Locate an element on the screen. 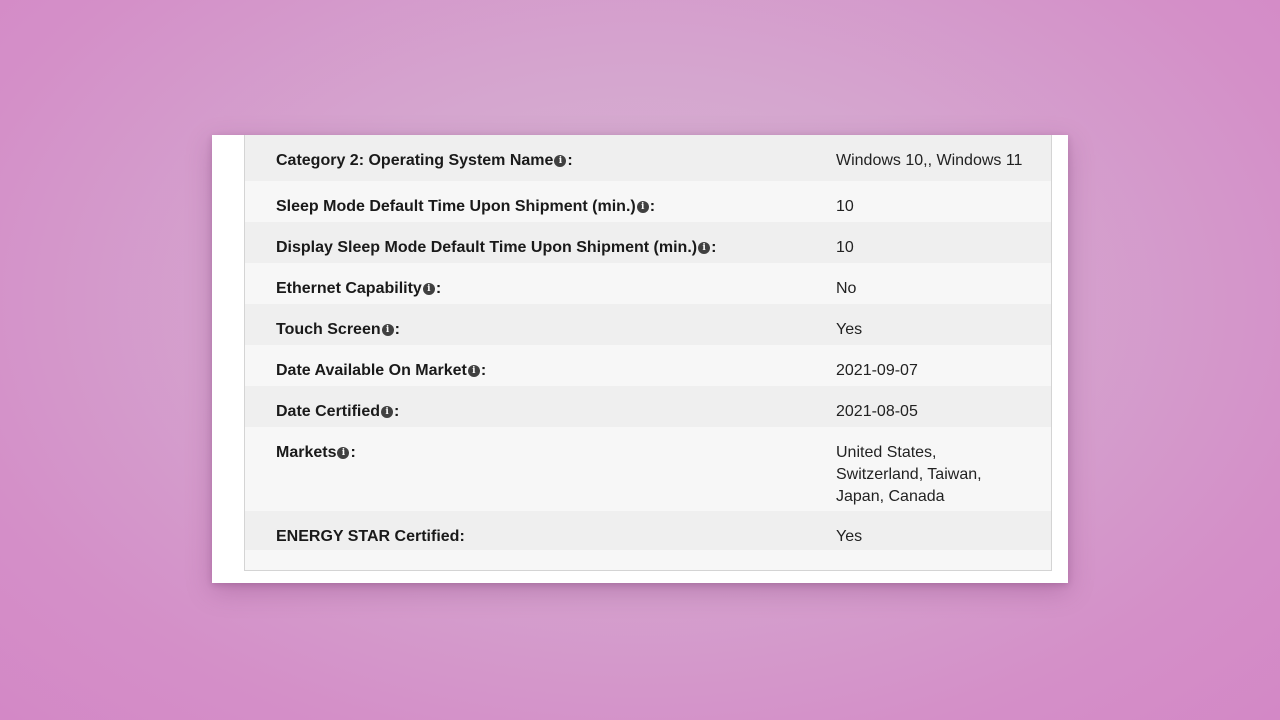  spec-label-text: Markets is located at coordinates (306, 452).